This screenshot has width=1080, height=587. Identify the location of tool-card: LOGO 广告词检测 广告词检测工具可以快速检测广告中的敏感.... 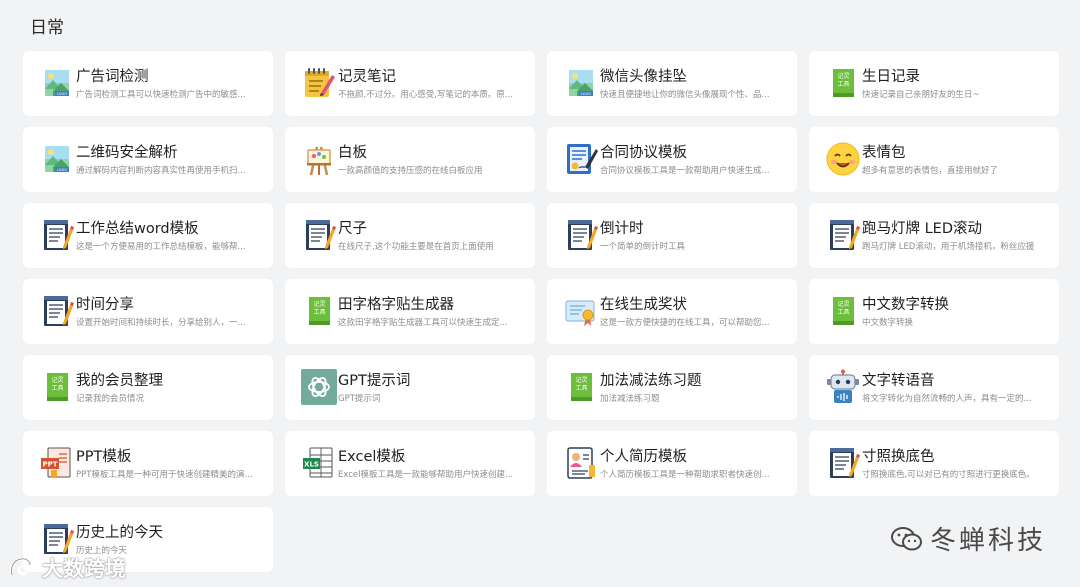
(148, 83).